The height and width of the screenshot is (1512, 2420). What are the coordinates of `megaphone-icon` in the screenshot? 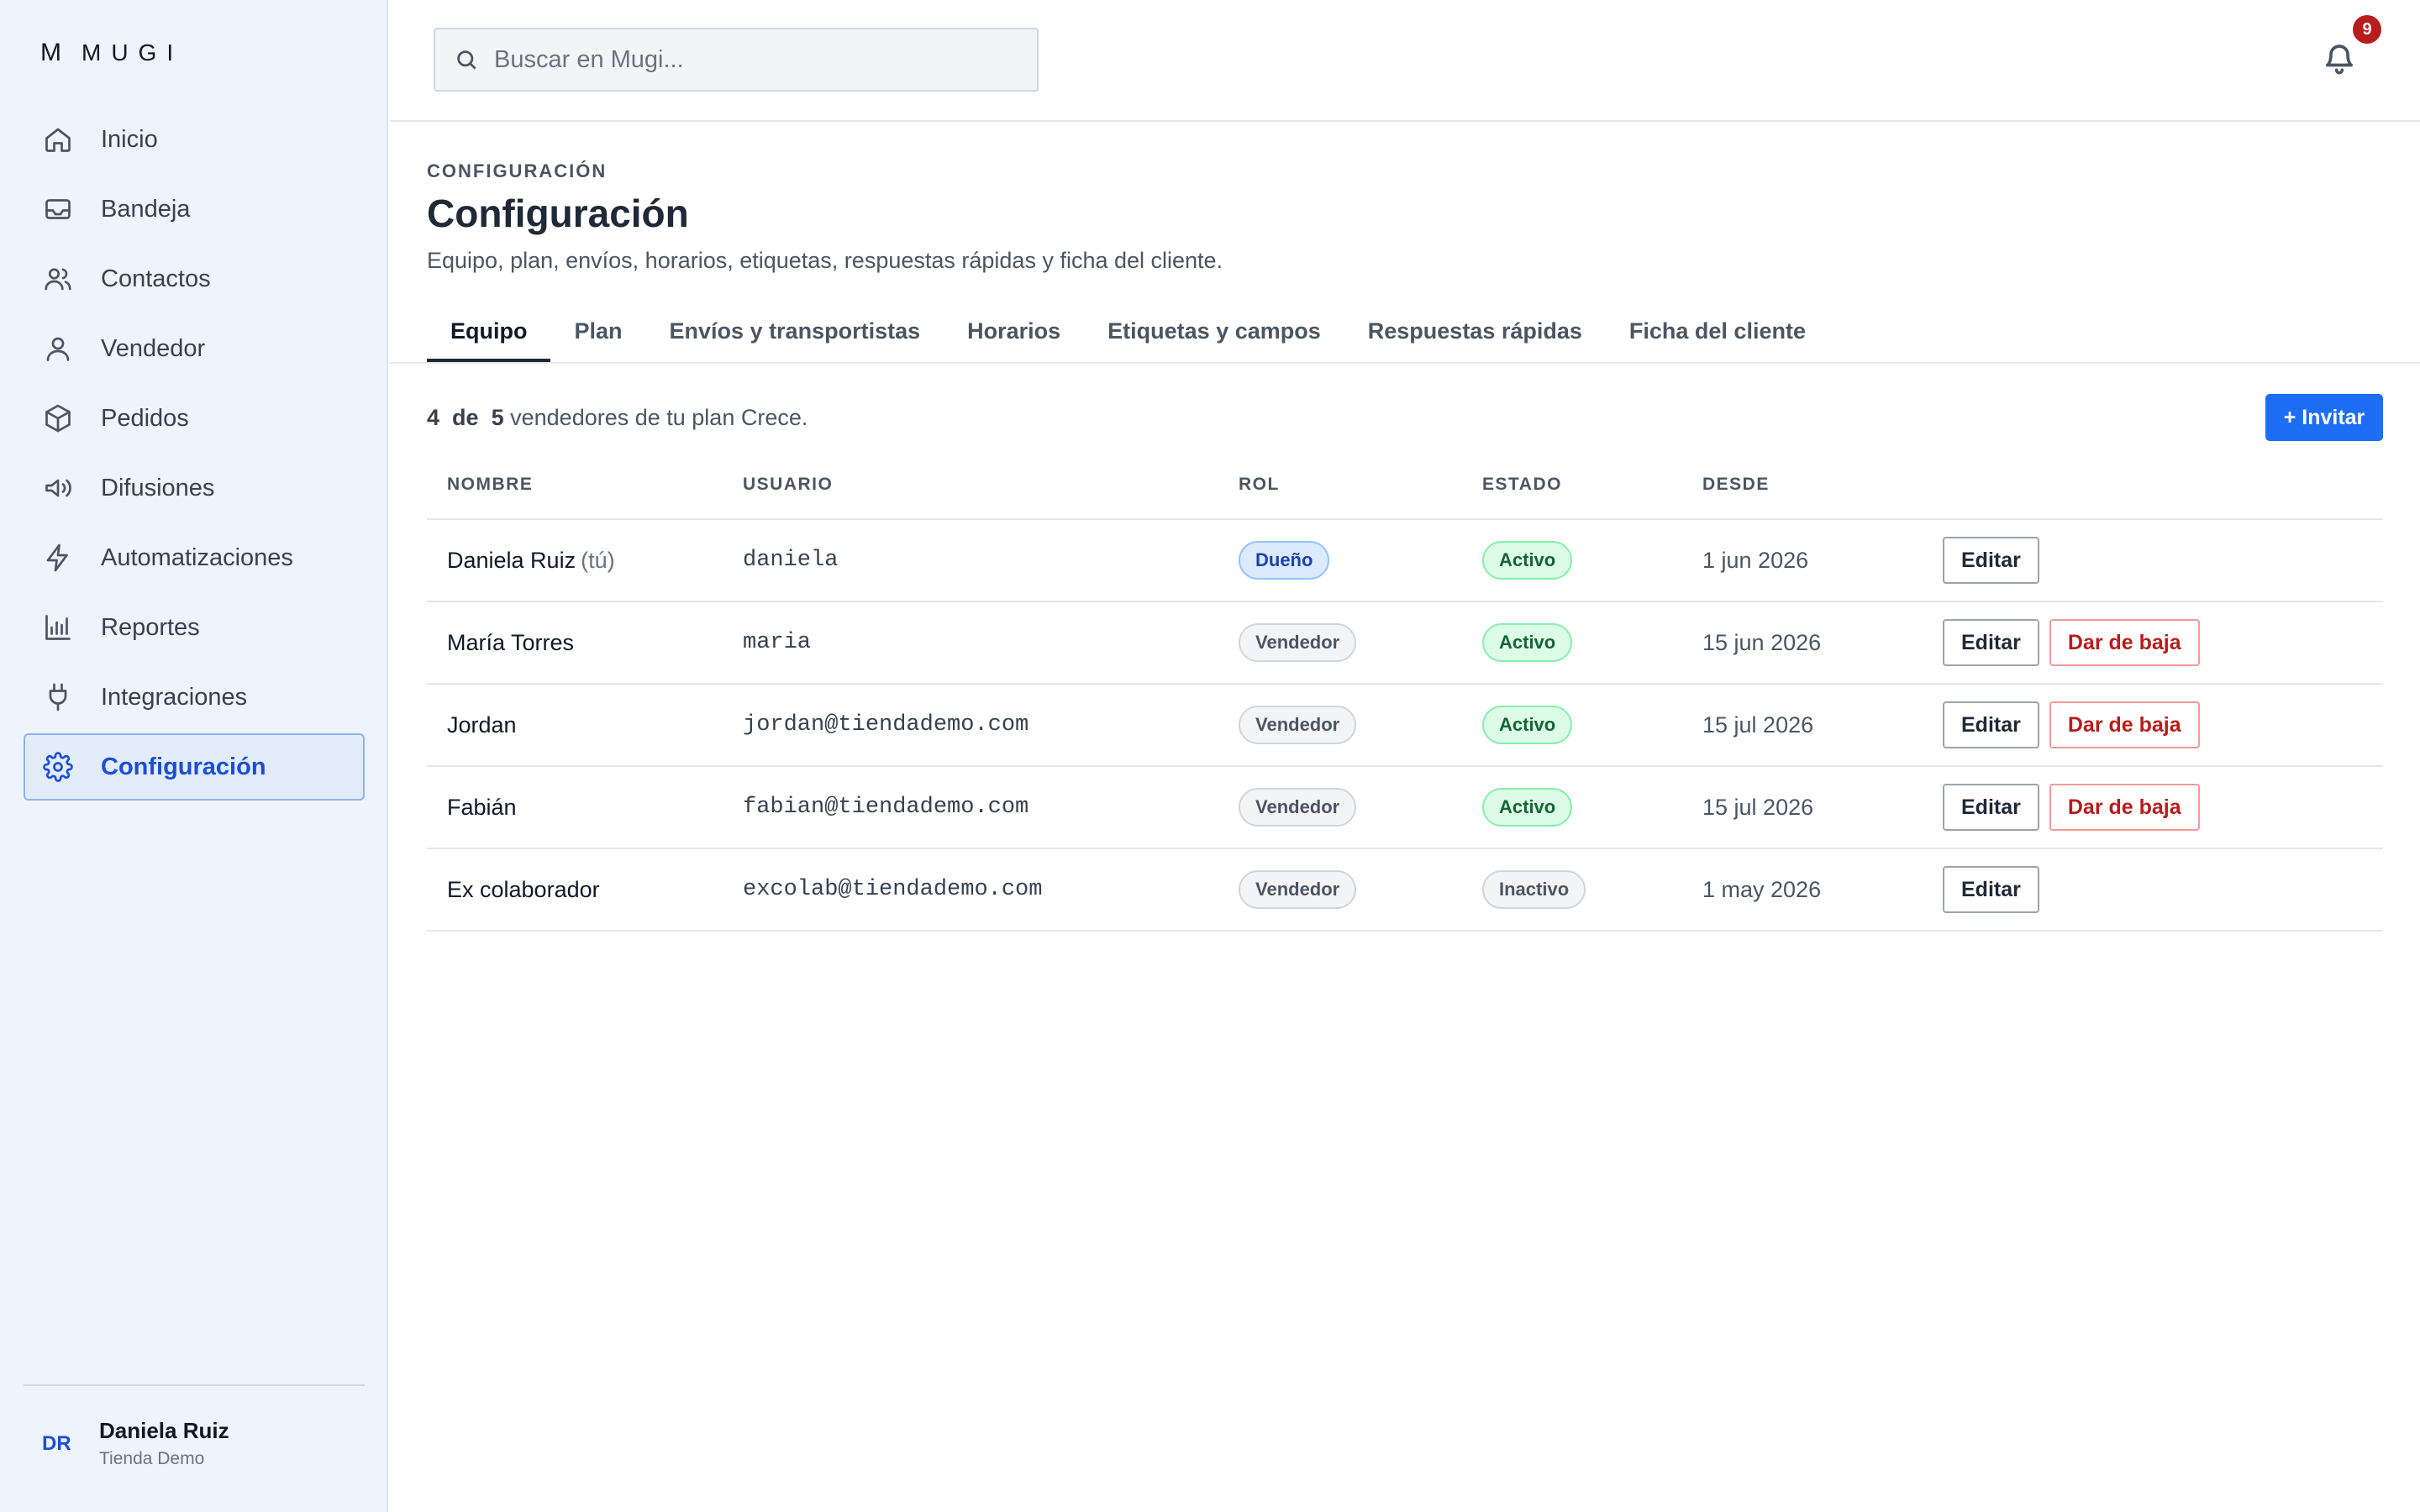 It's located at (58, 488).